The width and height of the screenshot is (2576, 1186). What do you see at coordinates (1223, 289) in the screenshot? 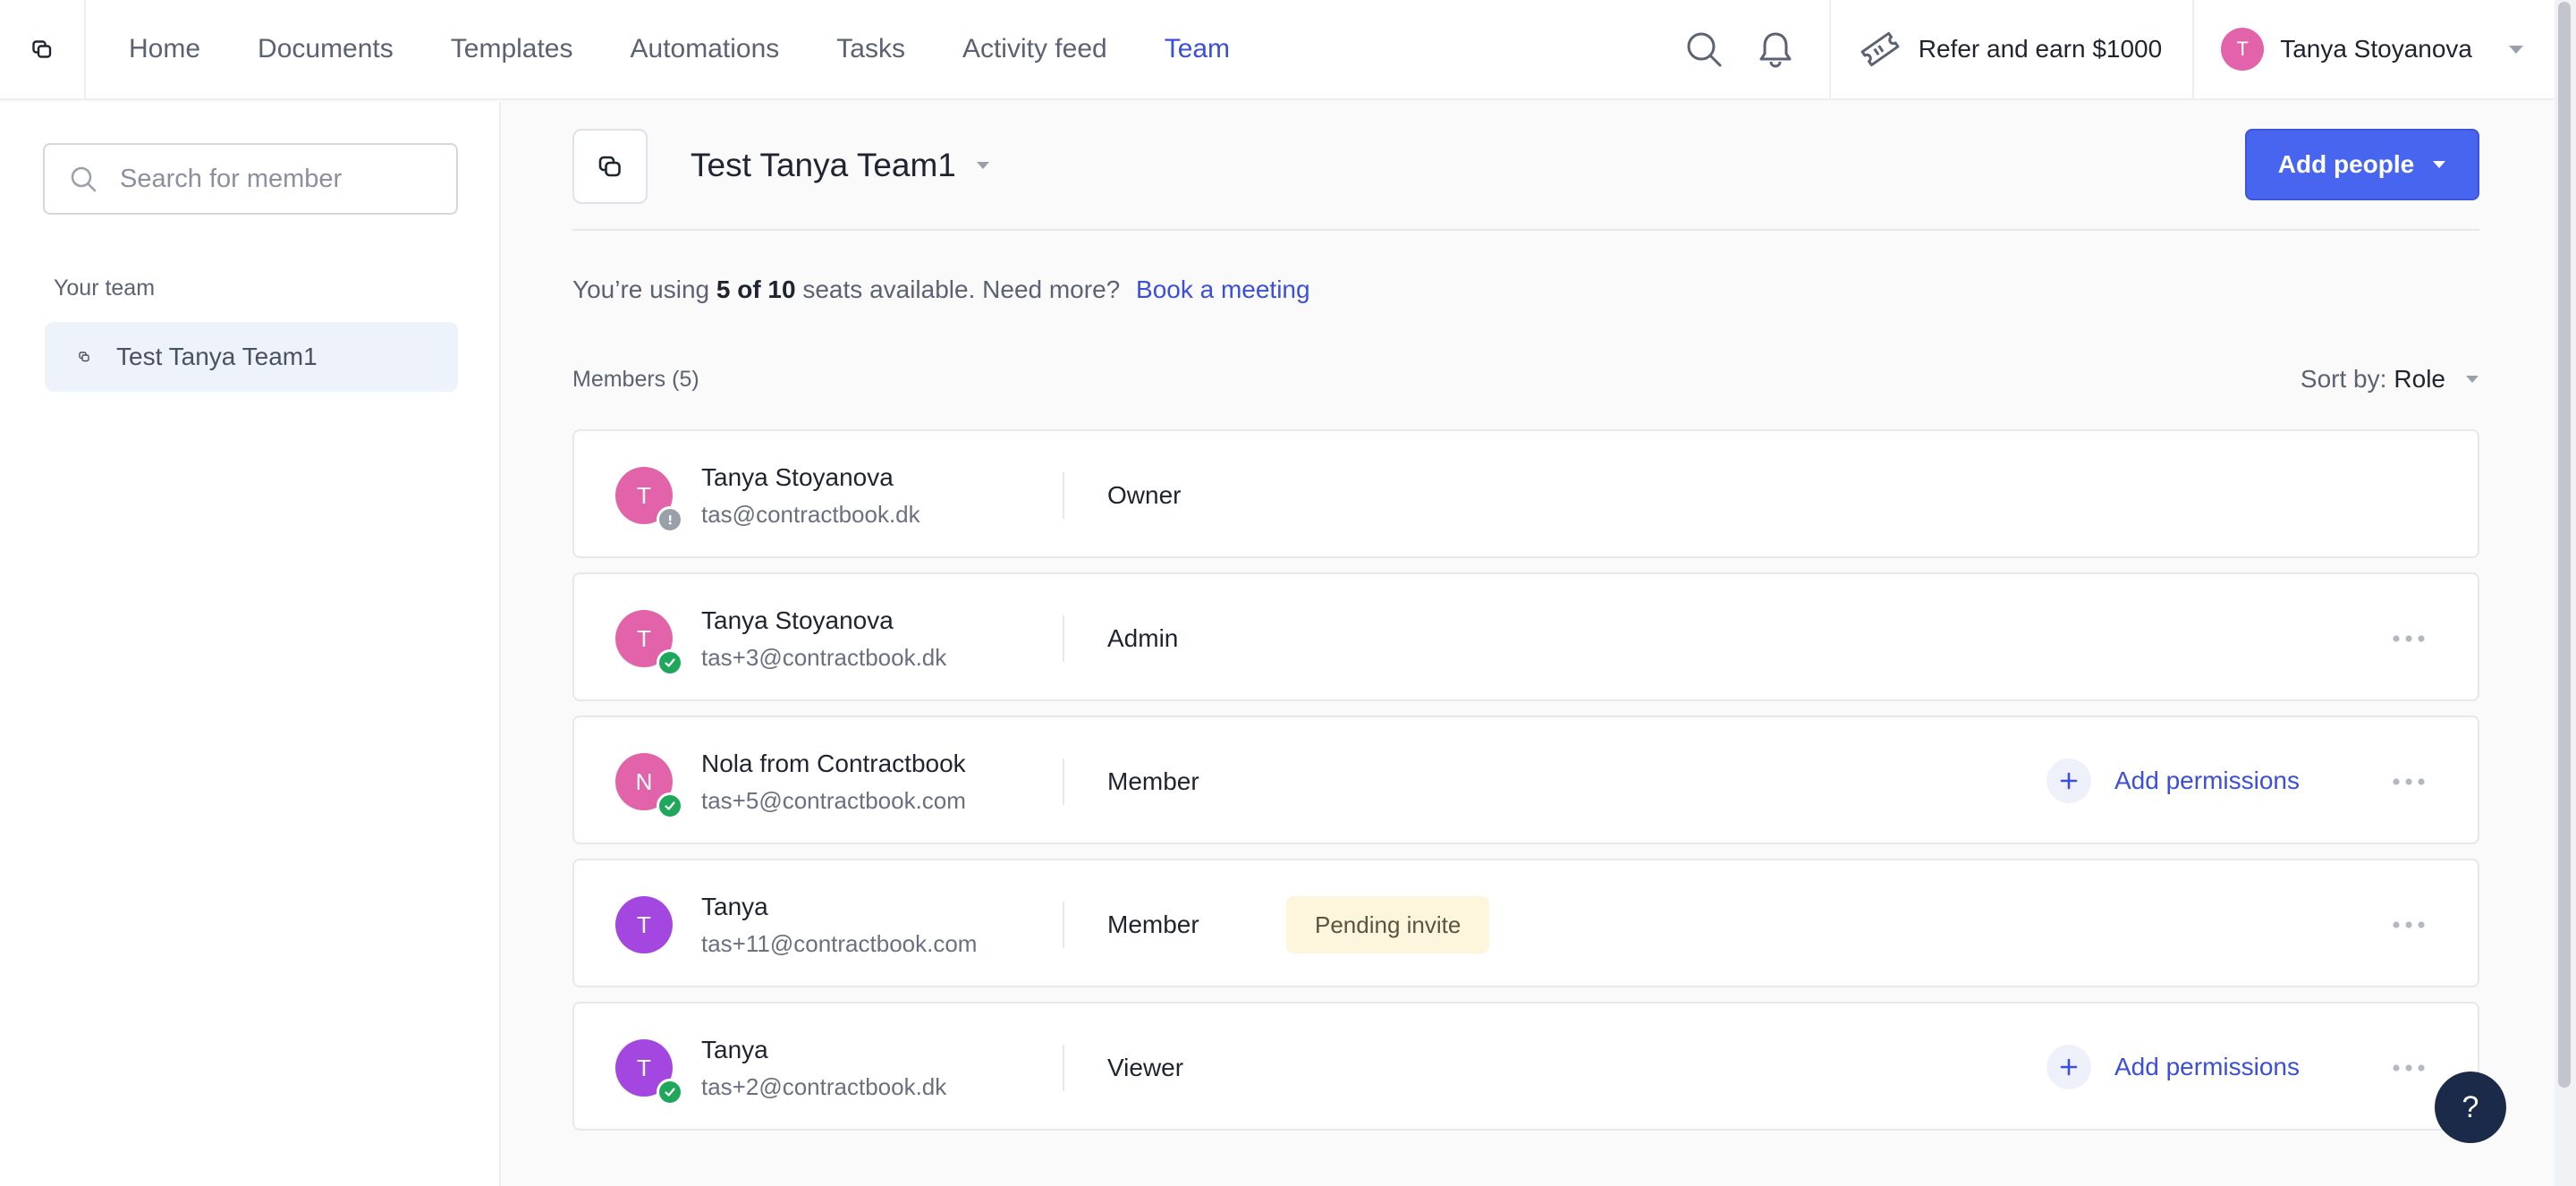
I see `book-meeting-link: Book a meeting` at bounding box center [1223, 289].